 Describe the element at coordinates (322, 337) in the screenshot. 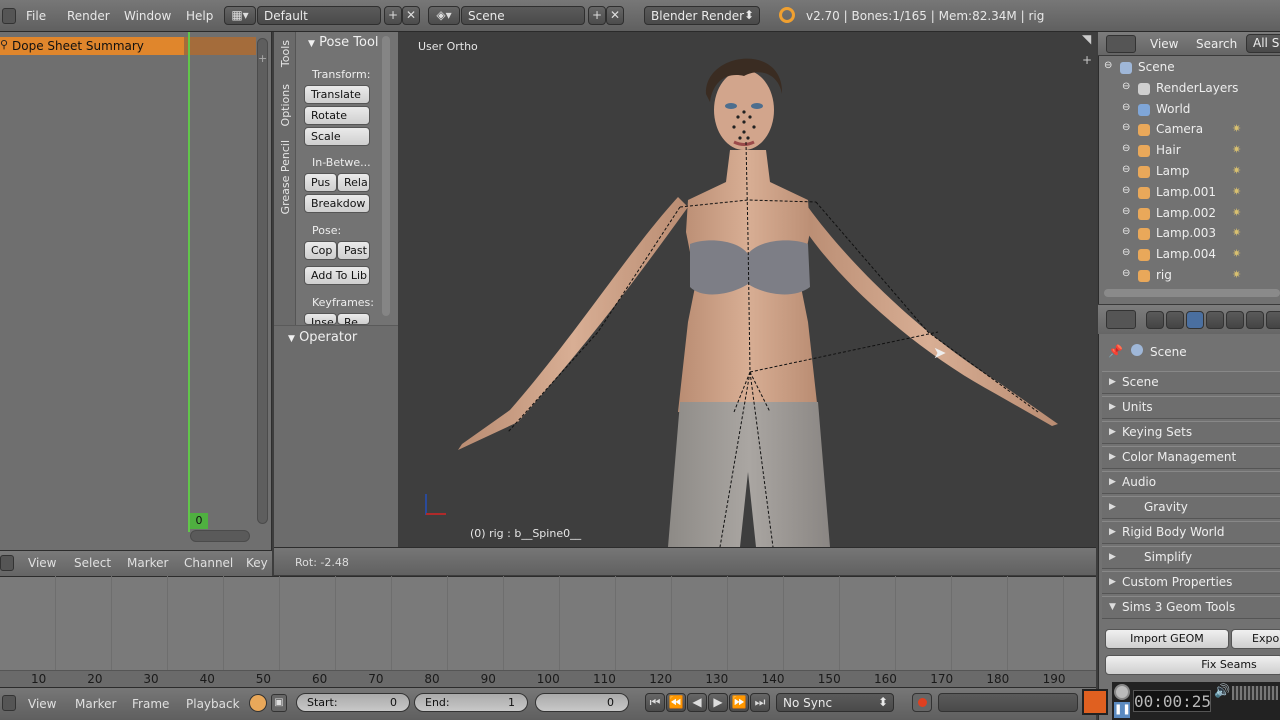

I see `operator-panel-title: ▼ Operator` at that location.